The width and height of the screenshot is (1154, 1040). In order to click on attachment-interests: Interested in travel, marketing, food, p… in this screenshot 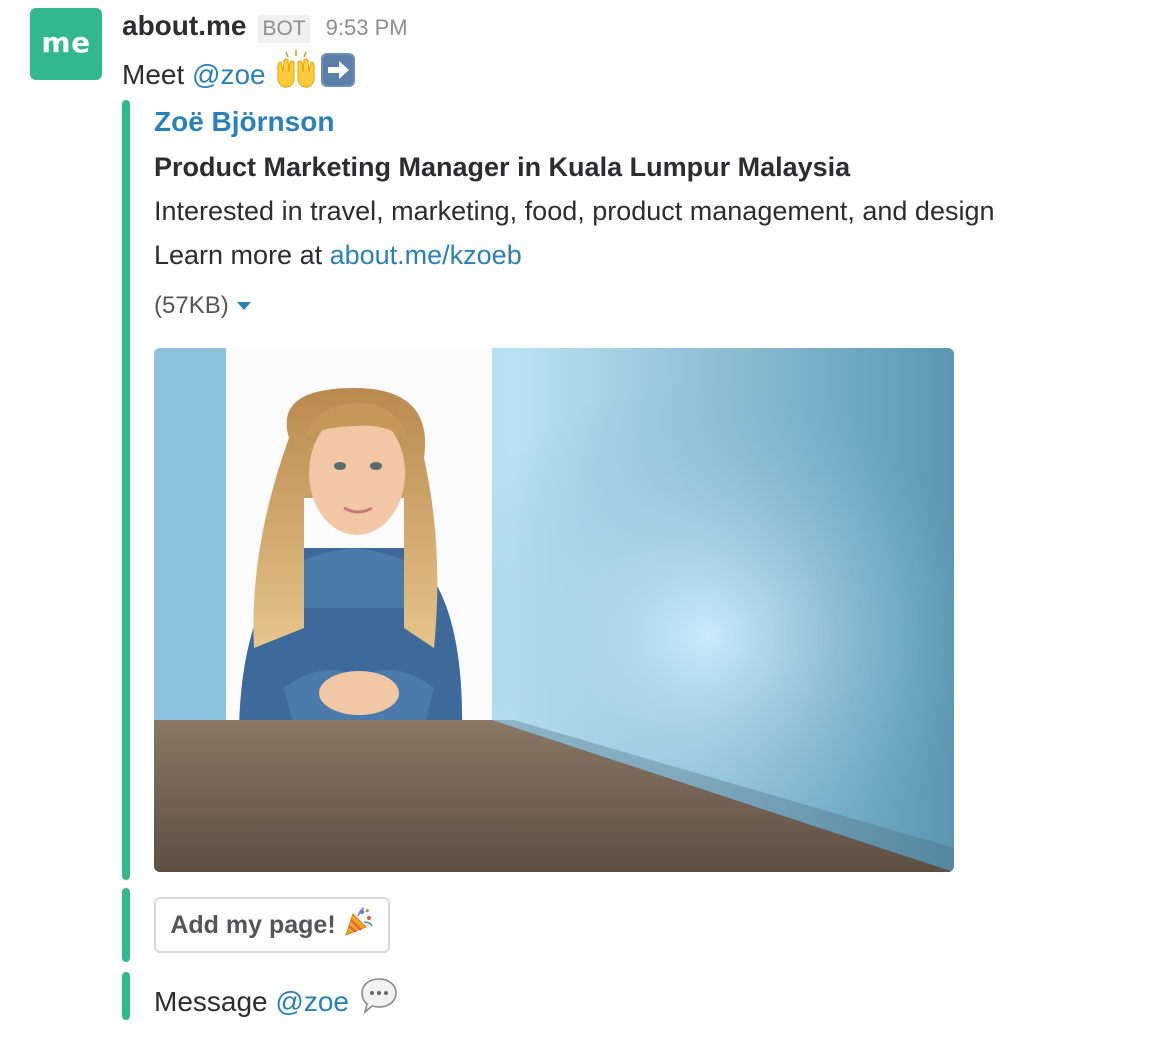, I will do `click(574, 211)`.